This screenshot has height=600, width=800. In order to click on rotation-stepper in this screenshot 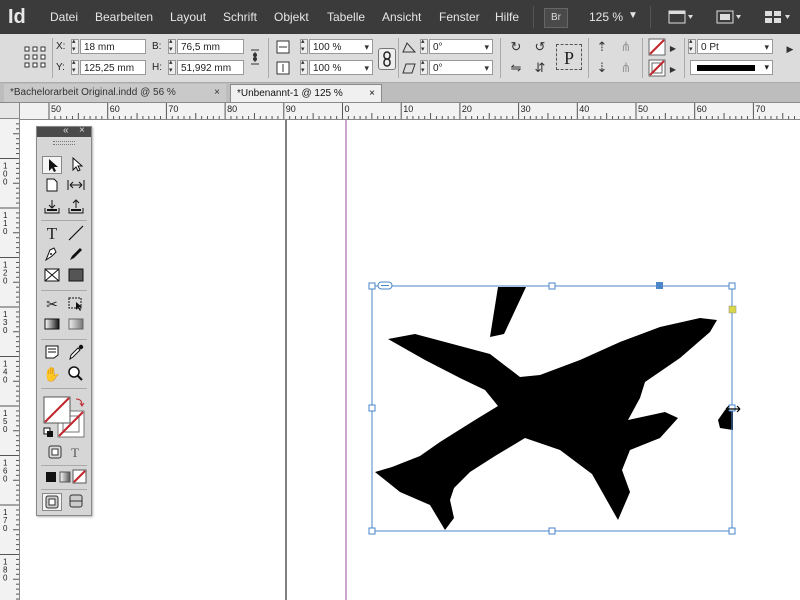, I will do `click(424, 45)`.